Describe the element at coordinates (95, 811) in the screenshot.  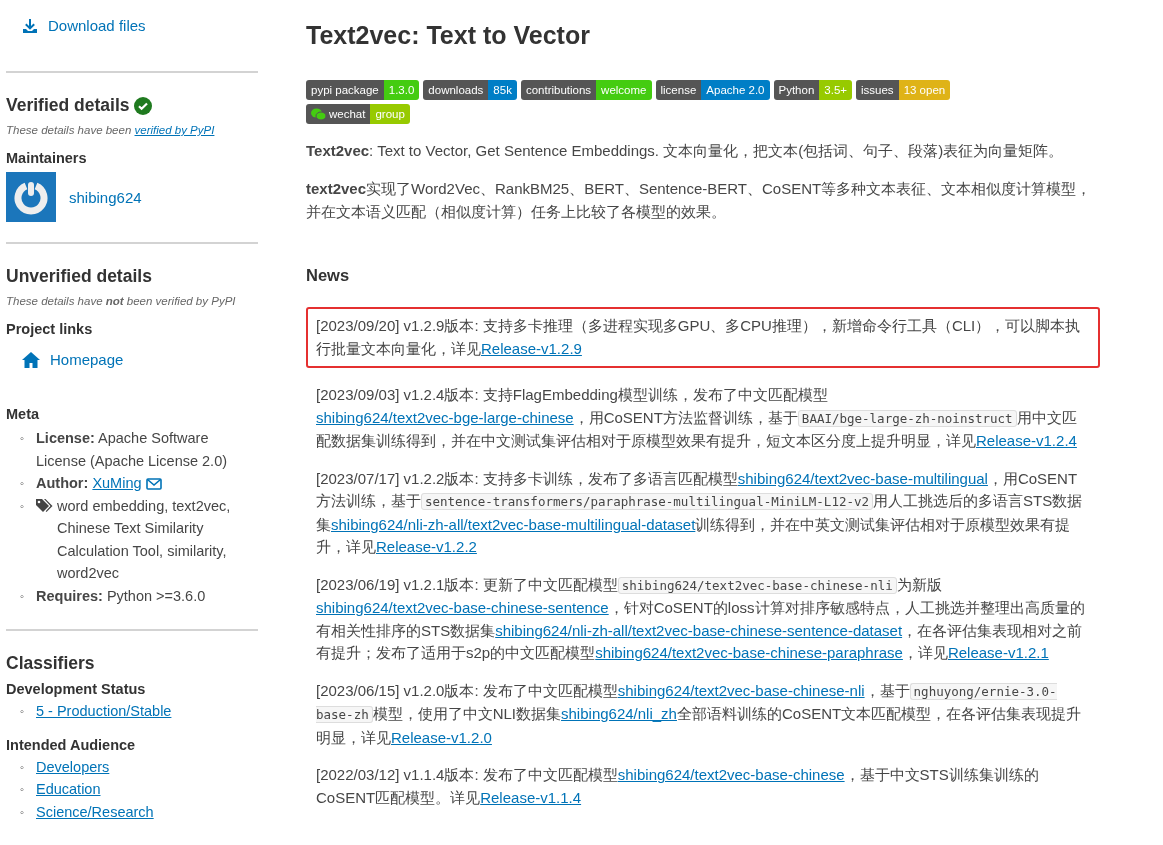
I see `classifier-link: Science/Research` at that location.